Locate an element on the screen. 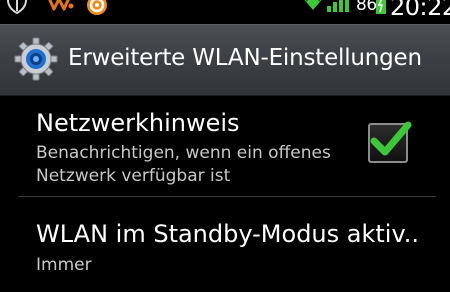 The image size is (450, 292). walkman-icon is located at coordinates (61, 8).